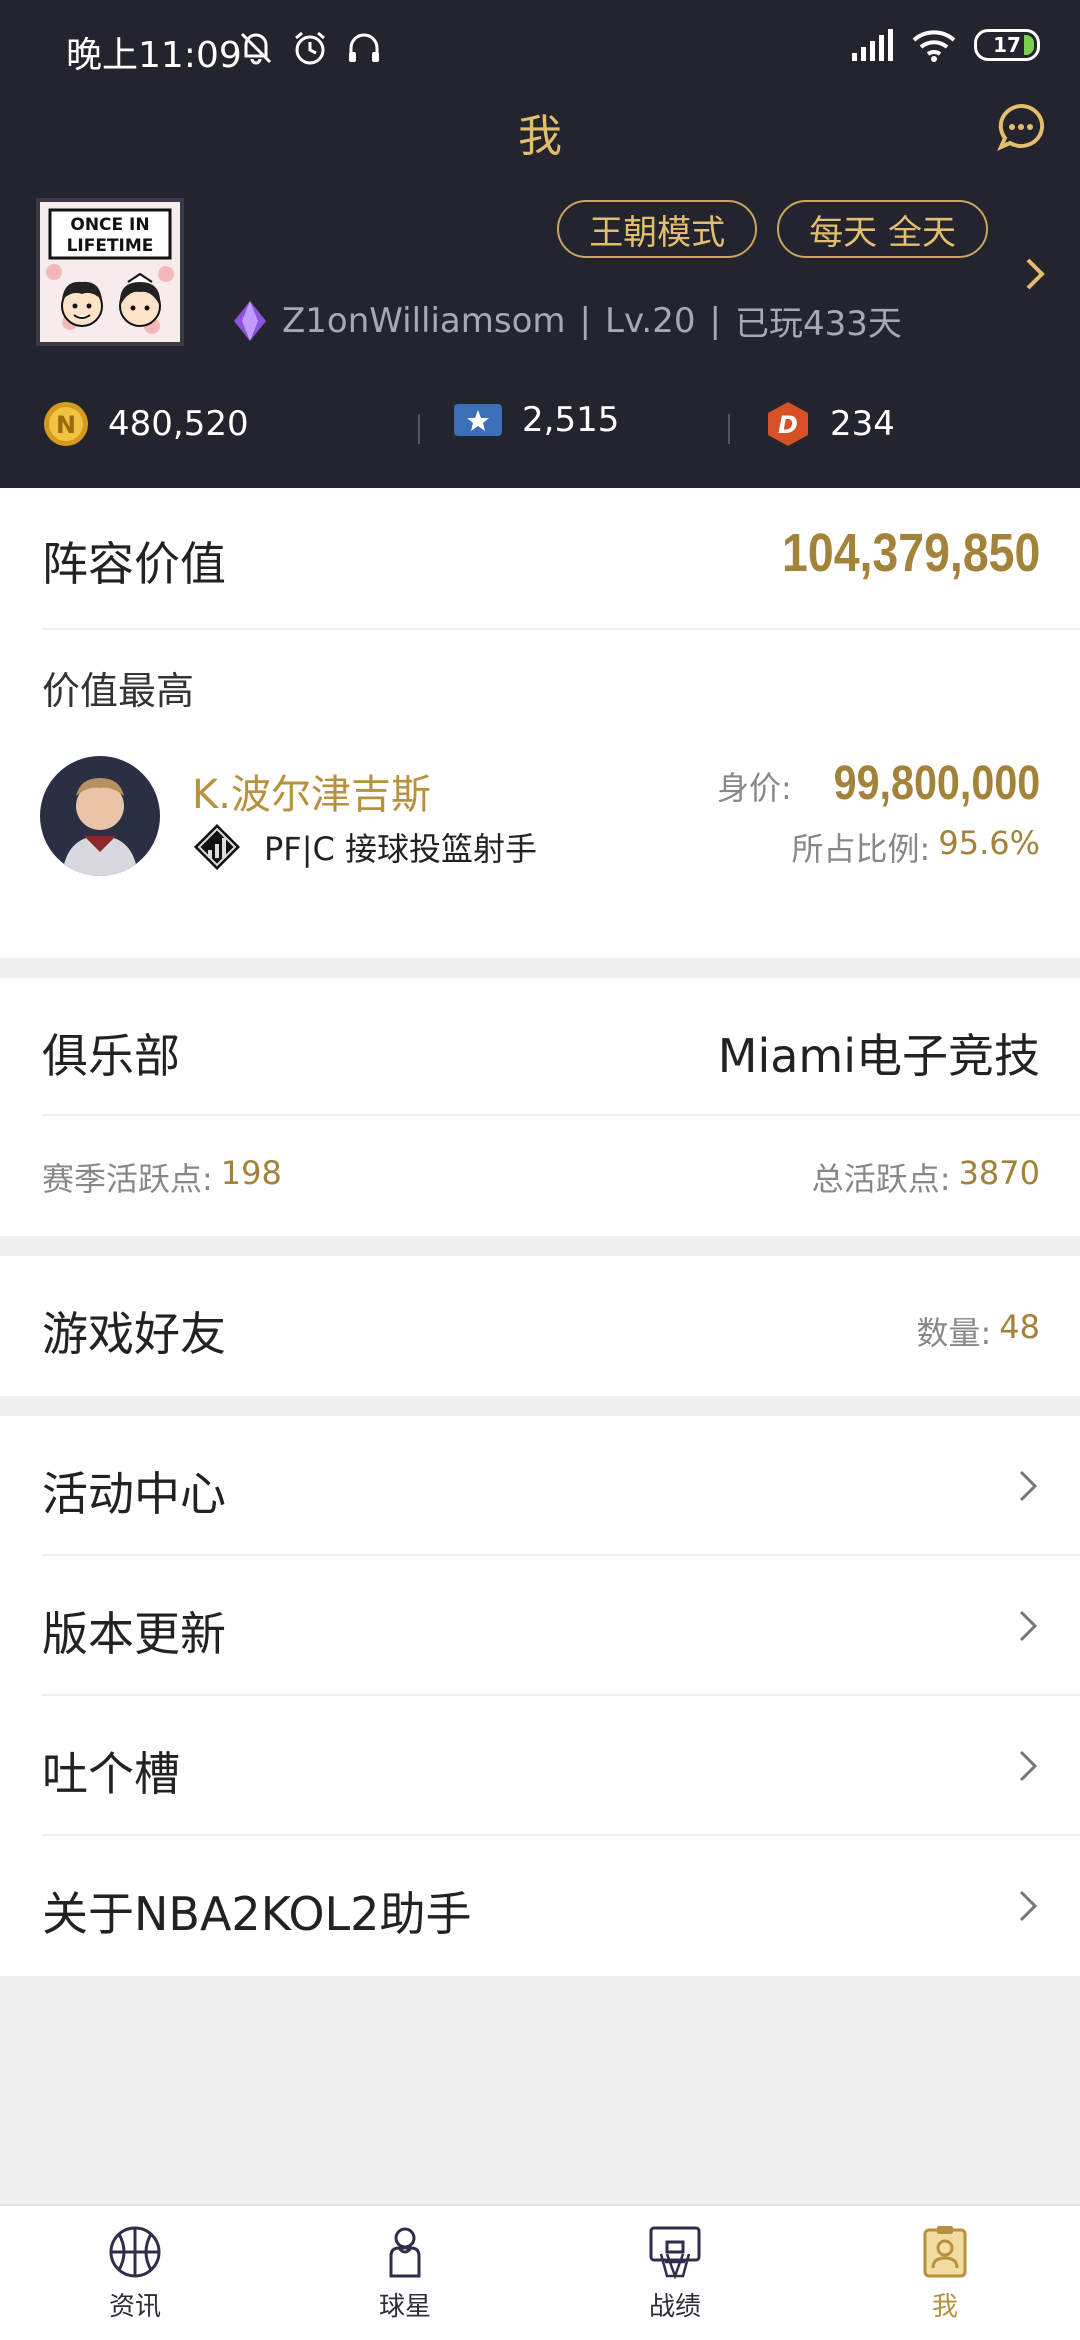  What do you see at coordinates (540, 1626) in the screenshot?
I see `menu-item-update: 版本更新` at bounding box center [540, 1626].